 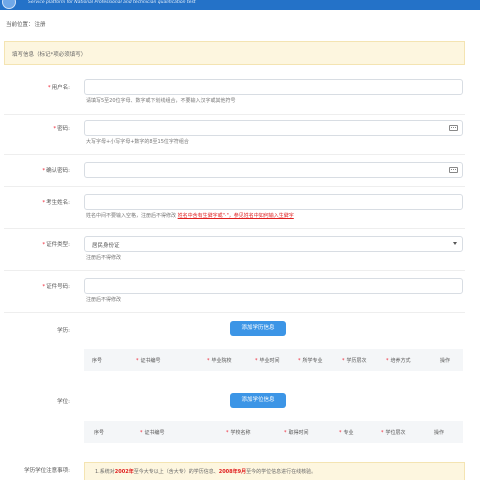 What do you see at coordinates (393, 433) in the screenshot?
I see `degree-col: * 学位层次` at bounding box center [393, 433].